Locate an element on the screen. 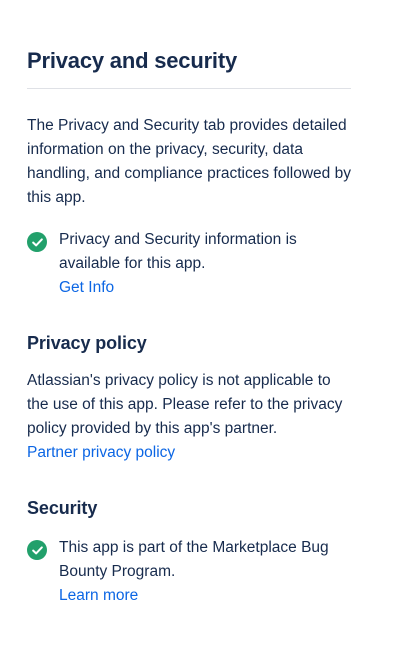  page-title: Privacy and security is located at coordinates (132, 60).